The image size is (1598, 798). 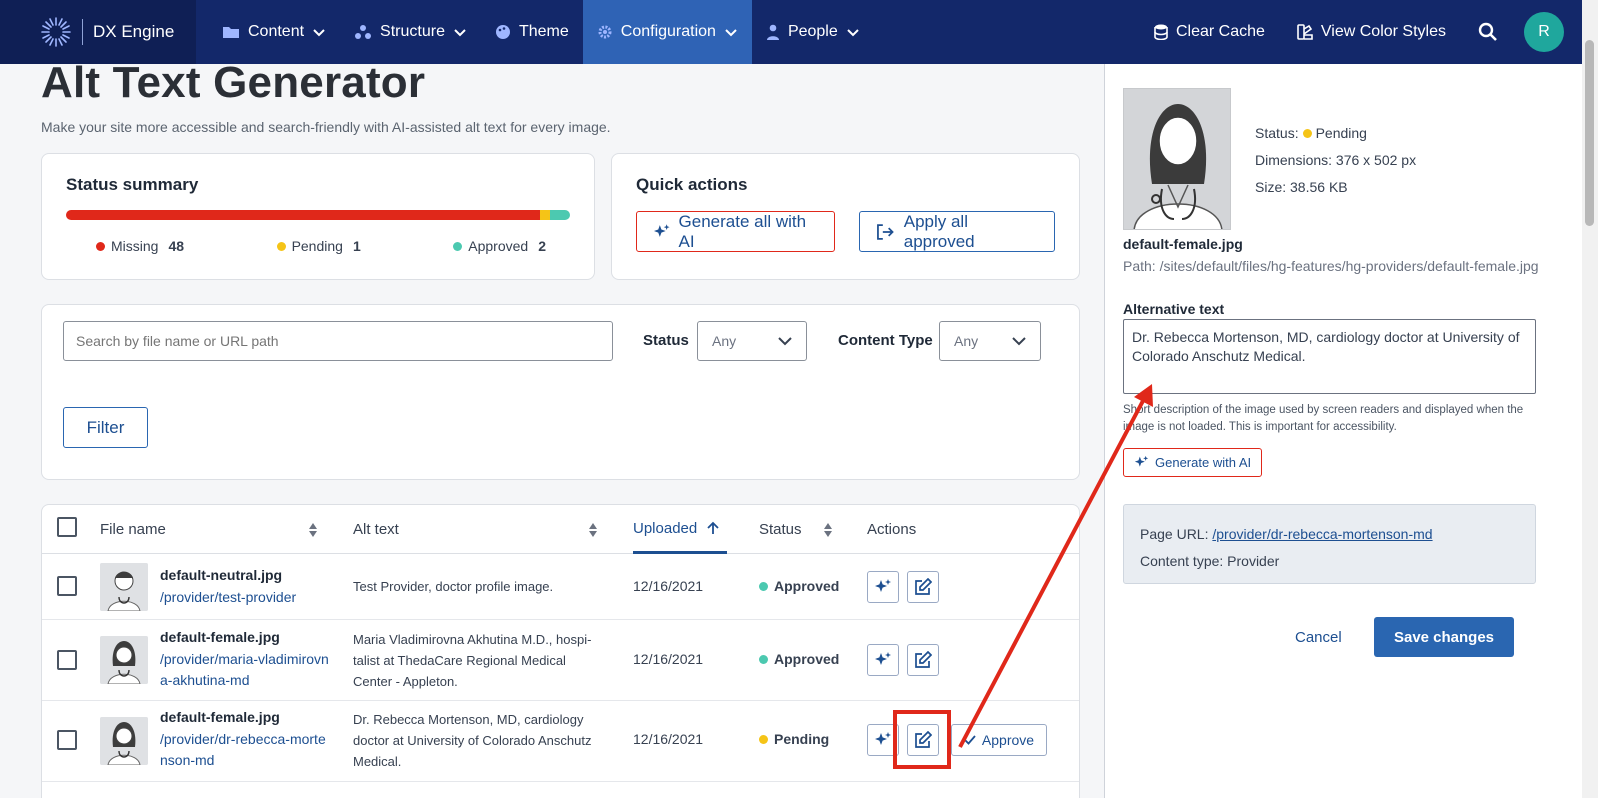 I want to click on nav-theme-label: Theme, so click(x=543, y=31).